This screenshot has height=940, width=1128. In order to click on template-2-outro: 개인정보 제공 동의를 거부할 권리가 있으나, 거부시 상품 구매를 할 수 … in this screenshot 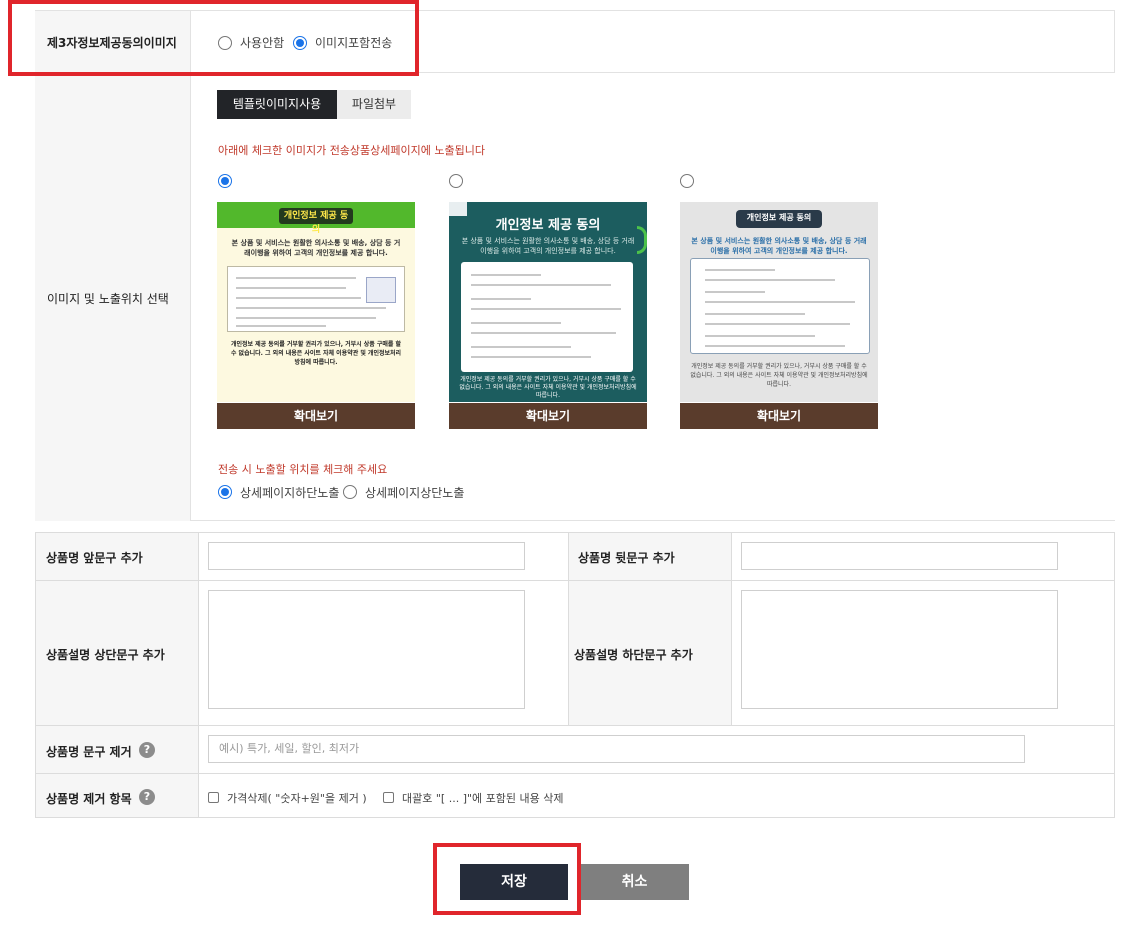, I will do `click(548, 387)`.